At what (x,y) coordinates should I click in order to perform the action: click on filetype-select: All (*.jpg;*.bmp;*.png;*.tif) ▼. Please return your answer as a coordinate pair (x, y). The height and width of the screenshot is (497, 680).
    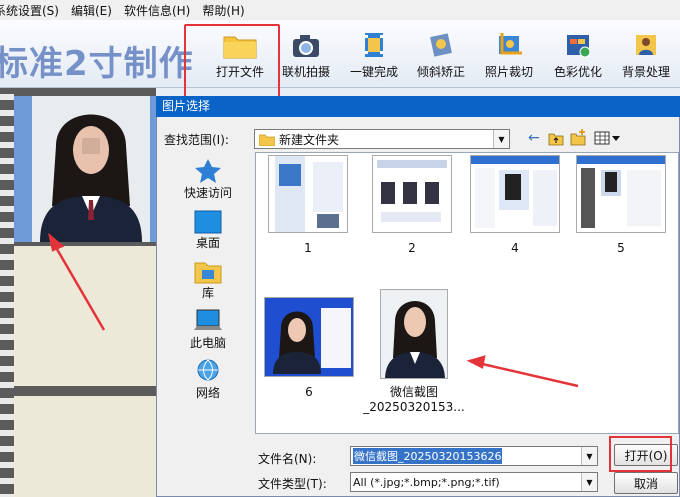
    Looking at the image, I should click on (474, 482).